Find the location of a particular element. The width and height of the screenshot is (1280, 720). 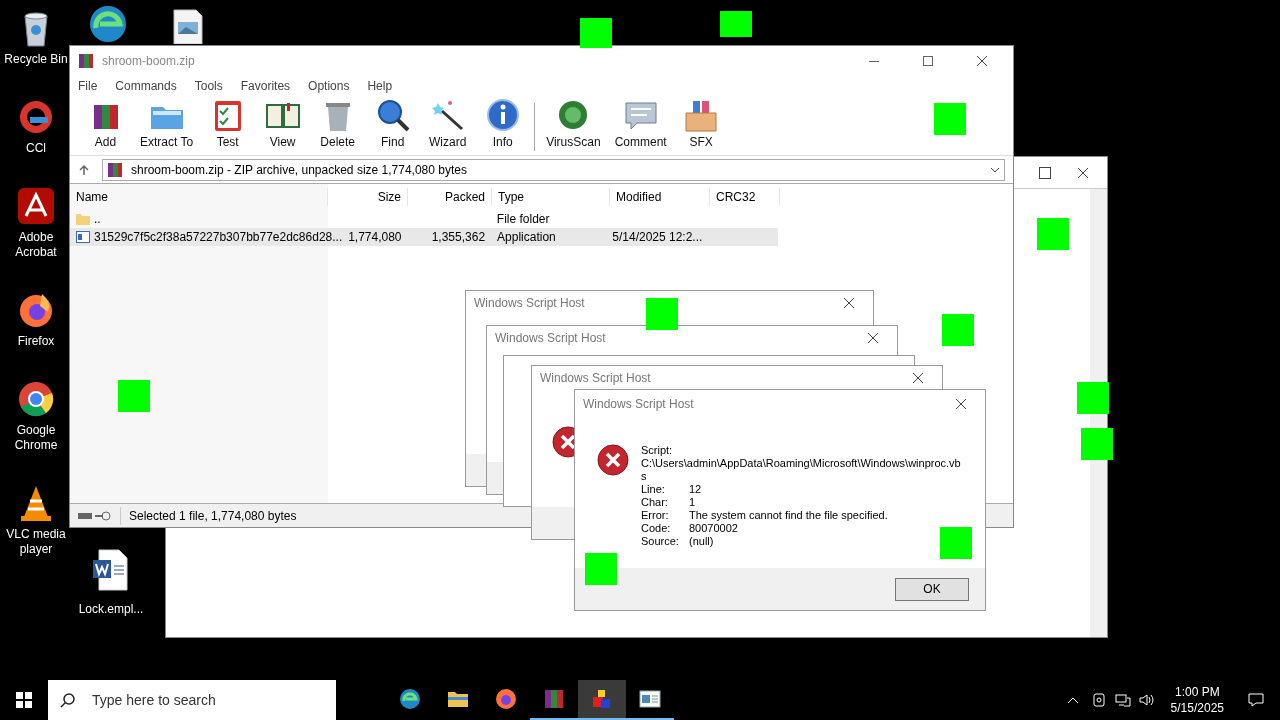

desktop-icon-label: Google Chrome is located at coordinates (36, 438).